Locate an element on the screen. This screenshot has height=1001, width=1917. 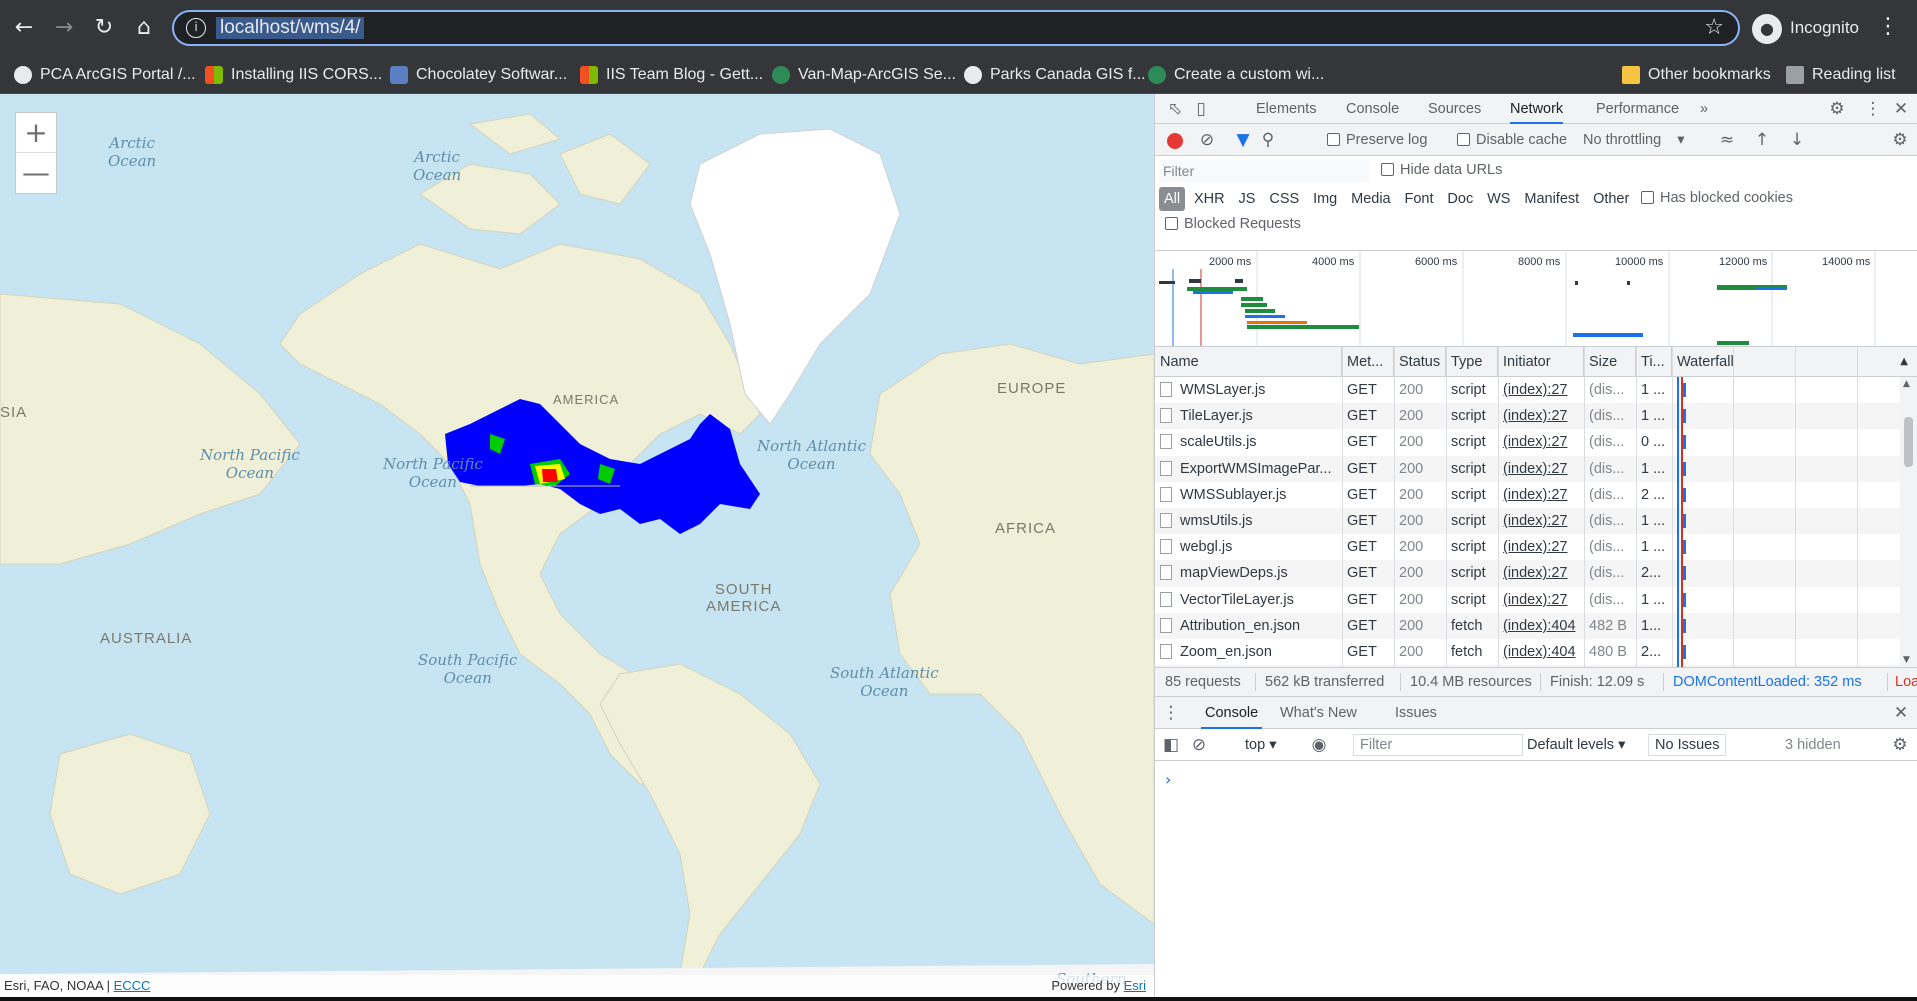
type-filter-xhr: XHR is located at coordinates (1209, 199).